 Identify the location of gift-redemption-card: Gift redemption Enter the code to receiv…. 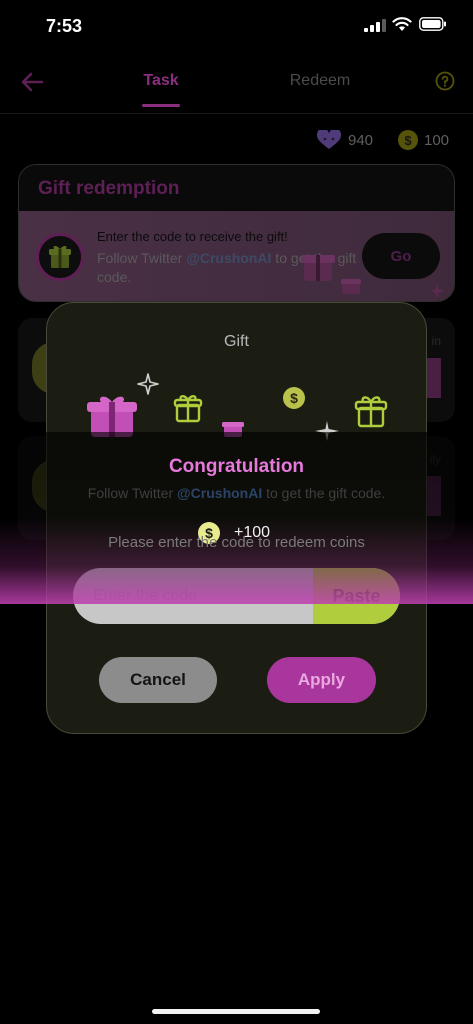
(236, 233).